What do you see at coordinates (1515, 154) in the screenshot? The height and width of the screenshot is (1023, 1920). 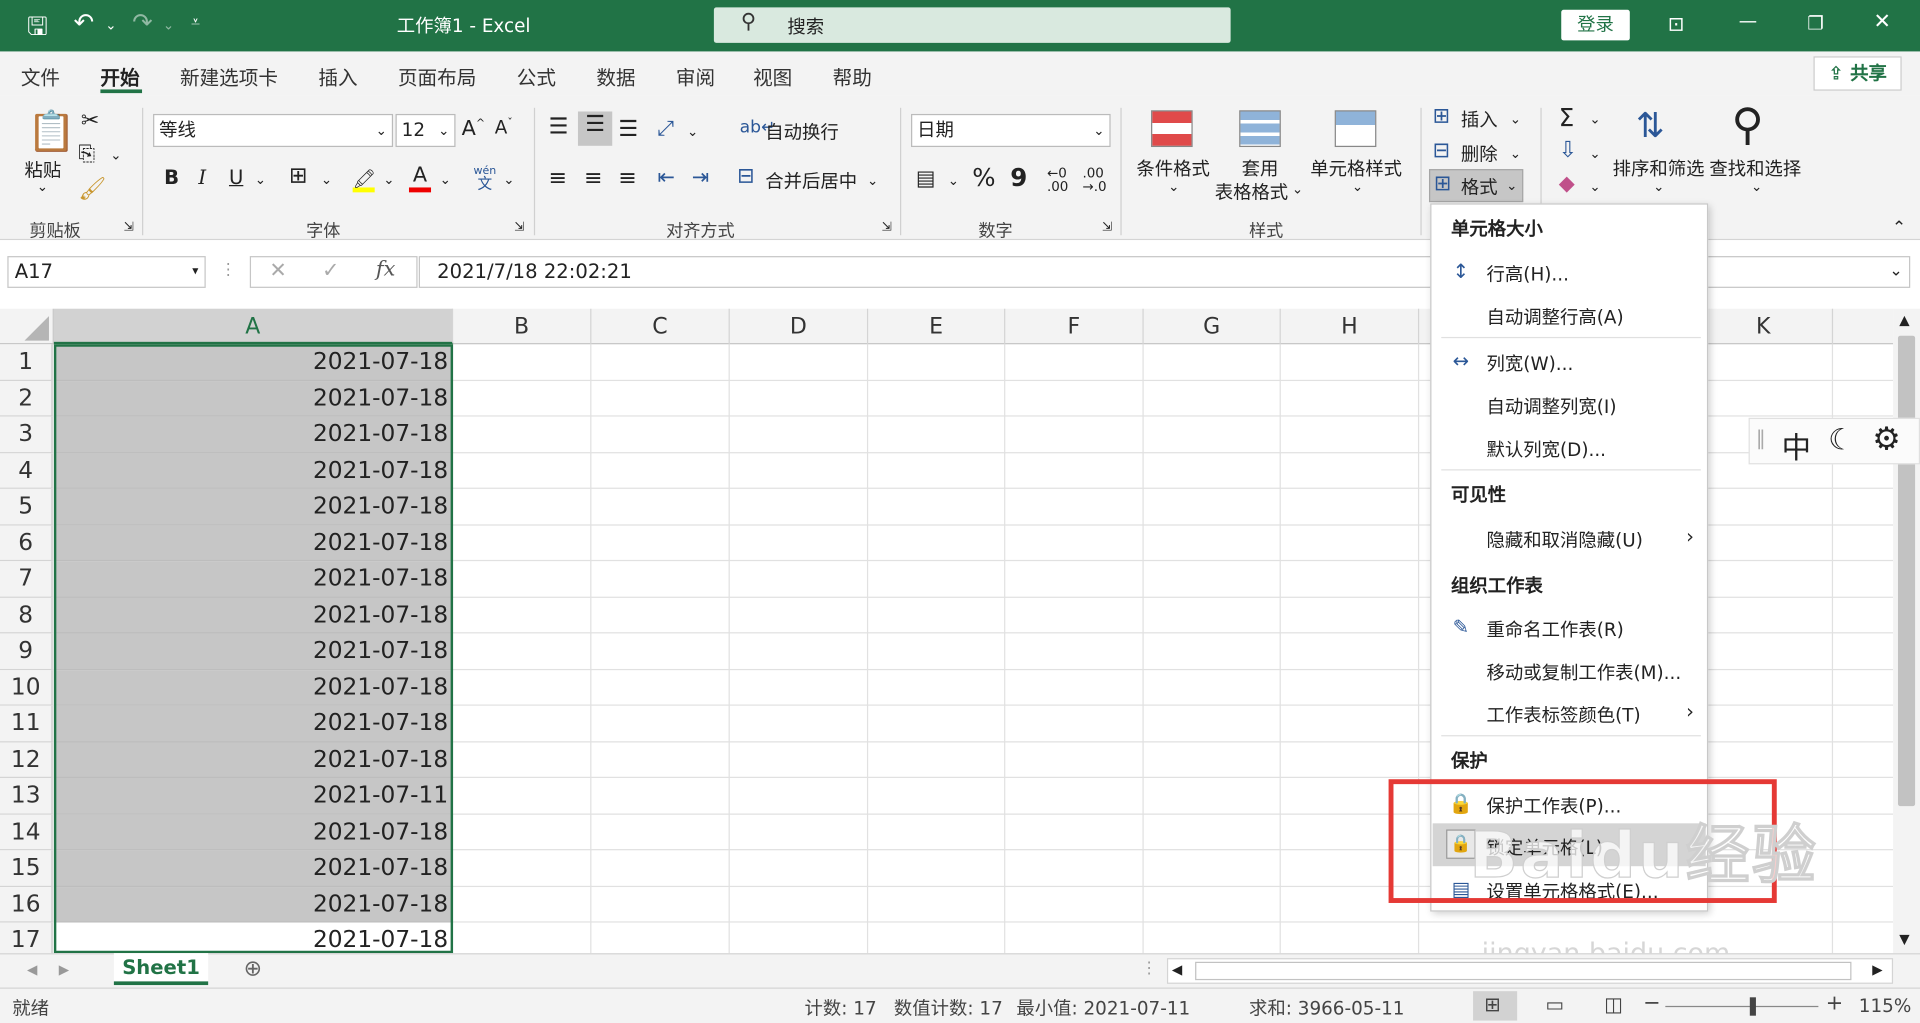 I see `delete-dropdown-icon: ⌄` at bounding box center [1515, 154].